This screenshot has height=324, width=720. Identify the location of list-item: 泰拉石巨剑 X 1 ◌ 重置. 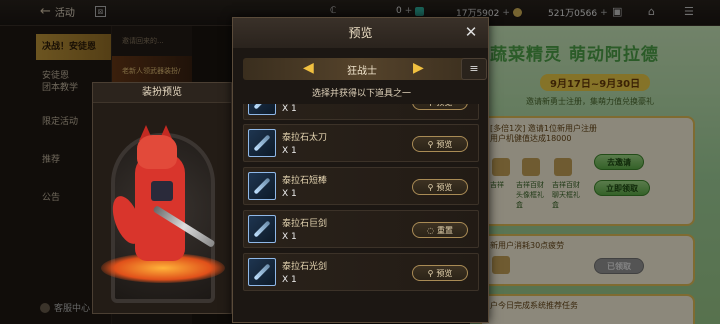
(361, 229).